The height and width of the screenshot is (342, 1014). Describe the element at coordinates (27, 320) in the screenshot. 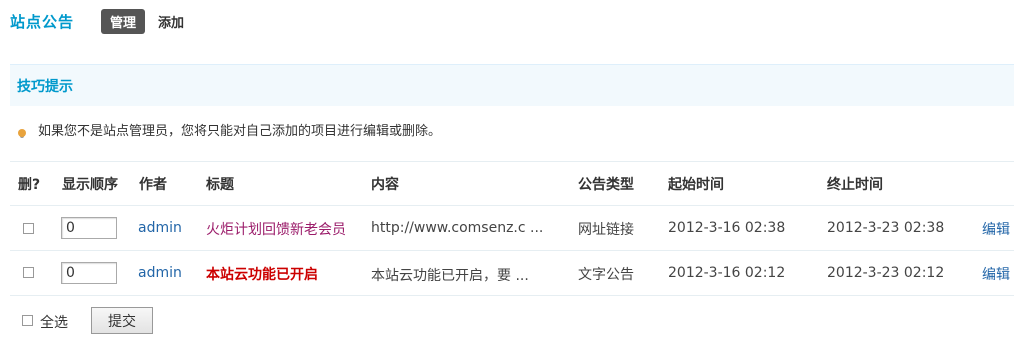

I see `select-all-checkbox` at that location.